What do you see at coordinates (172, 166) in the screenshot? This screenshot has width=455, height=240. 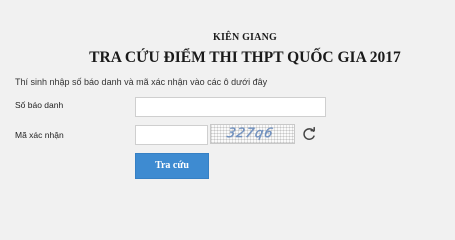 I see `search-button: Tra cứu` at bounding box center [172, 166].